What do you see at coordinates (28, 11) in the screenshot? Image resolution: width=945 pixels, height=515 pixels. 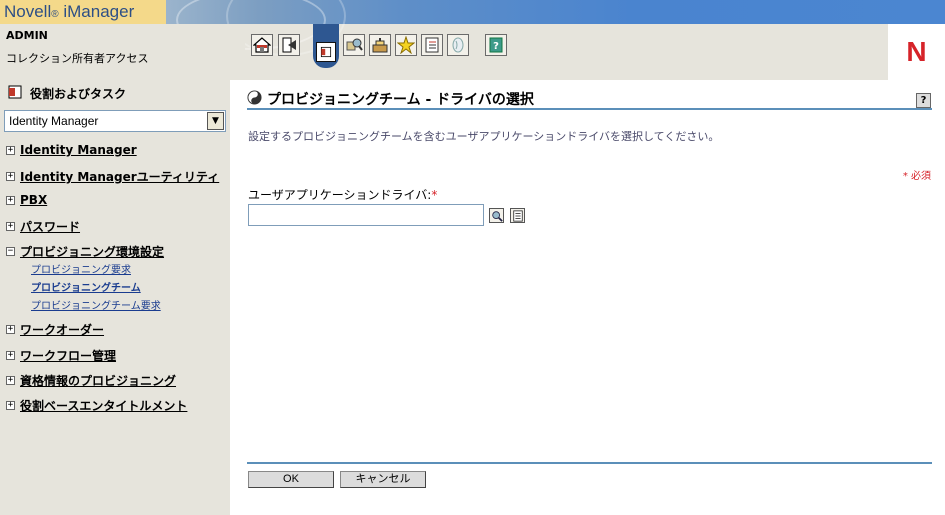 I see `brand-prefix: Novell` at bounding box center [28, 11].